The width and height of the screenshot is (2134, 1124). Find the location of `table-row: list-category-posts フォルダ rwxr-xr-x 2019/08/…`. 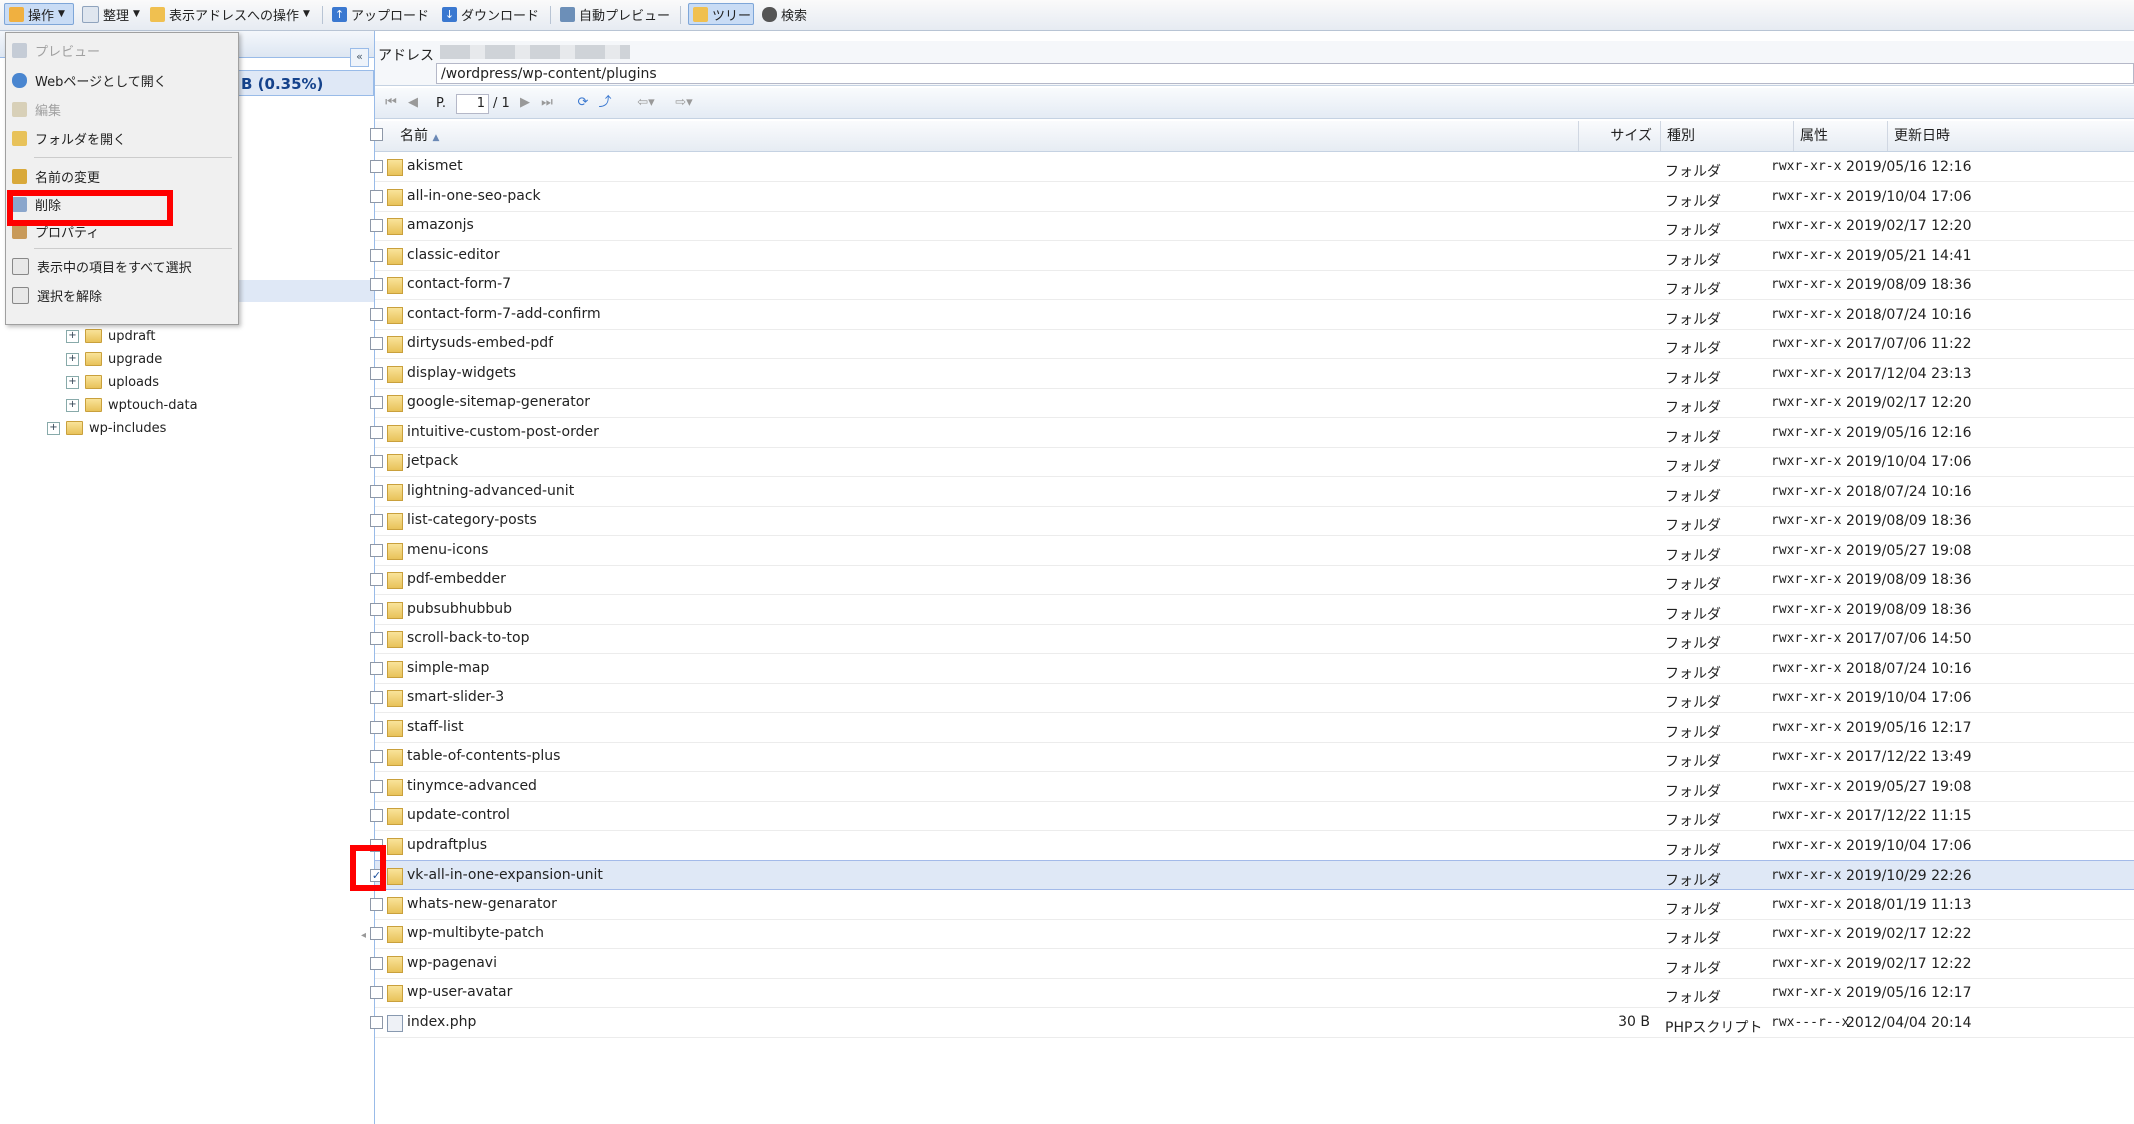

table-row: list-category-posts フォルダ rwxr-xr-x 2019/08/… is located at coordinates (1252, 521).